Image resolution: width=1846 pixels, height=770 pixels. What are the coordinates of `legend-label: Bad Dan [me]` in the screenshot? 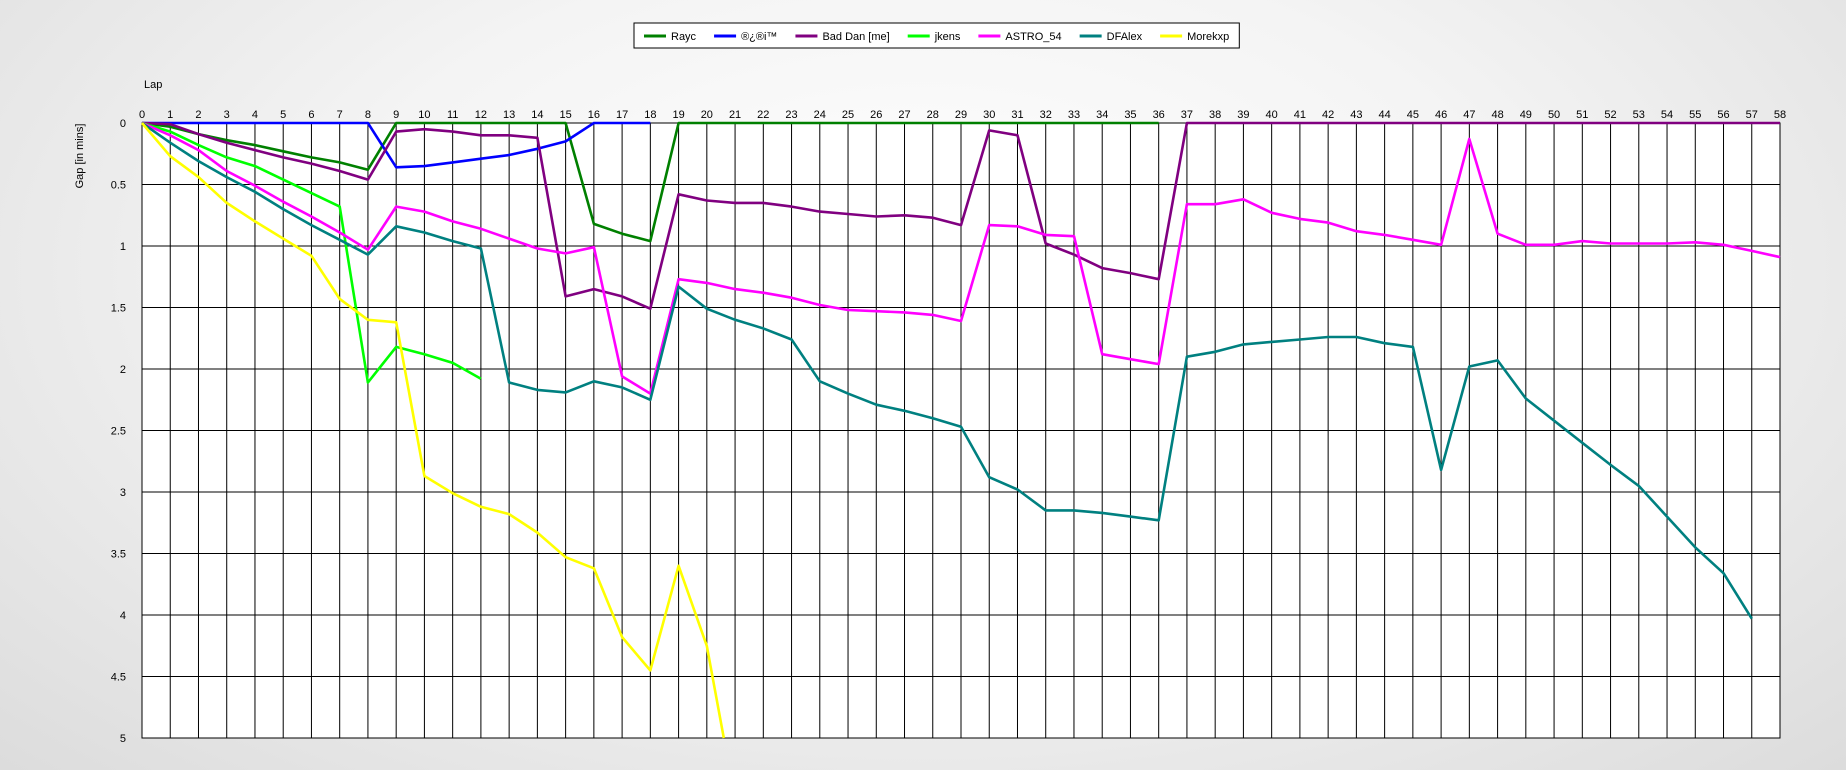 It's located at (855, 37).